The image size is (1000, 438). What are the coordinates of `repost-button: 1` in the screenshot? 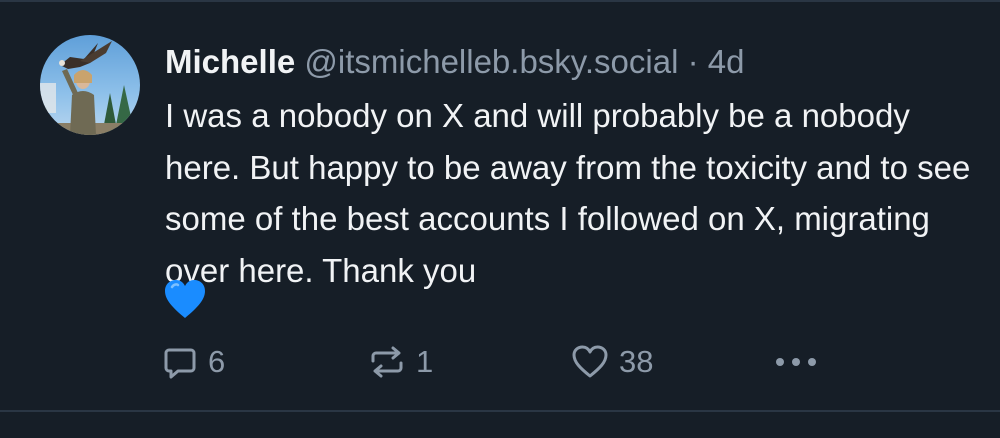 It's located at (400, 362).